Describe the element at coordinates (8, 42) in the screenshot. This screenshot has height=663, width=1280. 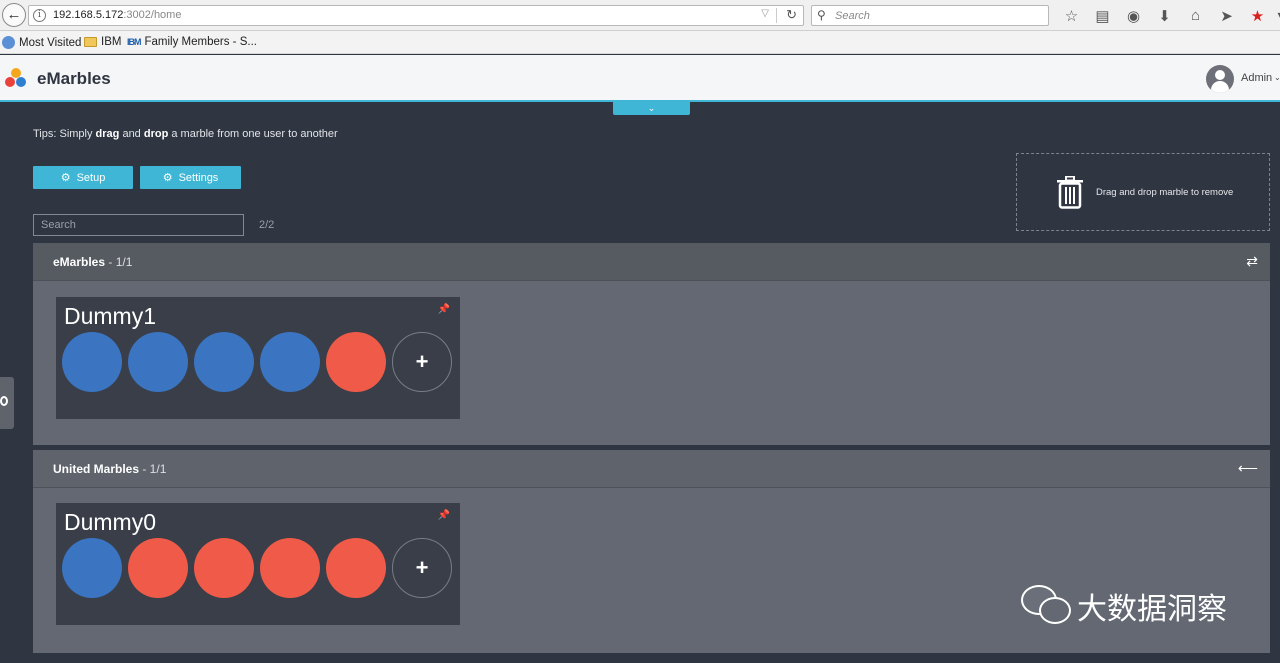
I see `most-visited-icon` at that location.